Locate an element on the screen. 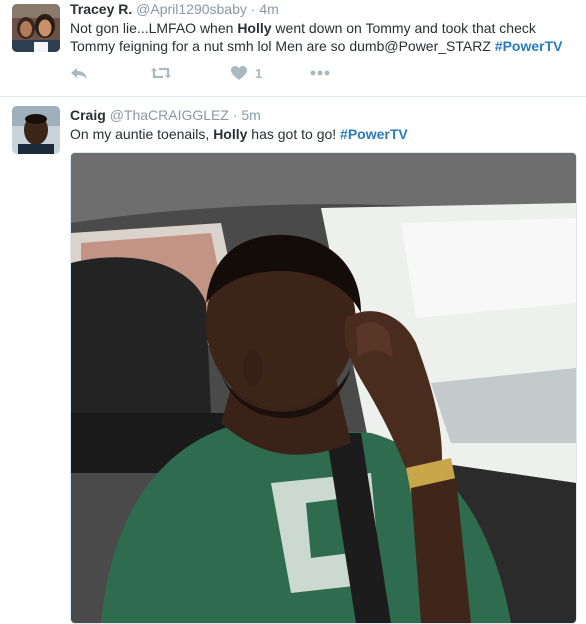 Image resolution: width=586 pixels, height=624 pixels. more-button is located at coordinates (320, 73).